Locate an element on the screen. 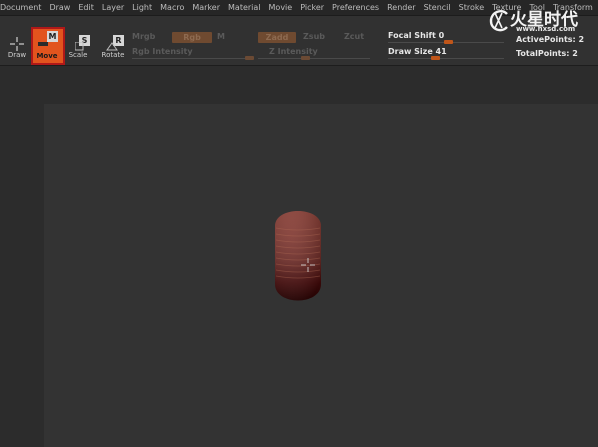 This screenshot has width=598, height=447. draw-size-label-text: Draw Size is located at coordinates (410, 51).